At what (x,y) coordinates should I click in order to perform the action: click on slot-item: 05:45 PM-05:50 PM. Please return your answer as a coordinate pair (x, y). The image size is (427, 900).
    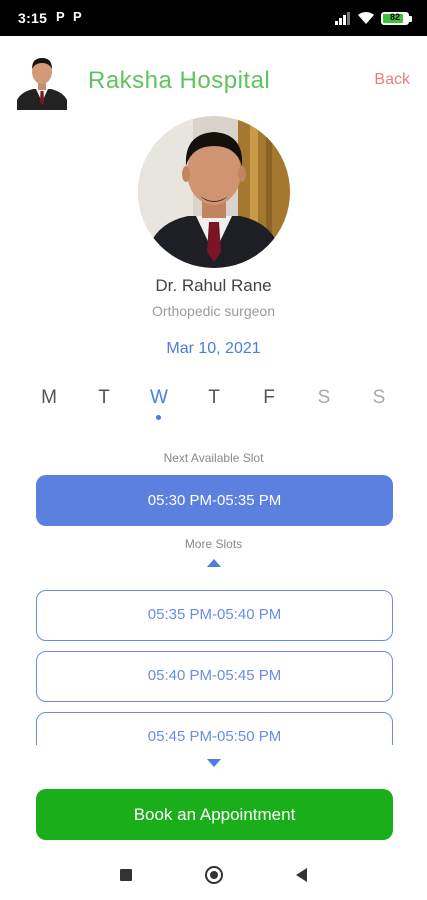
    Looking at the image, I should click on (214, 728).